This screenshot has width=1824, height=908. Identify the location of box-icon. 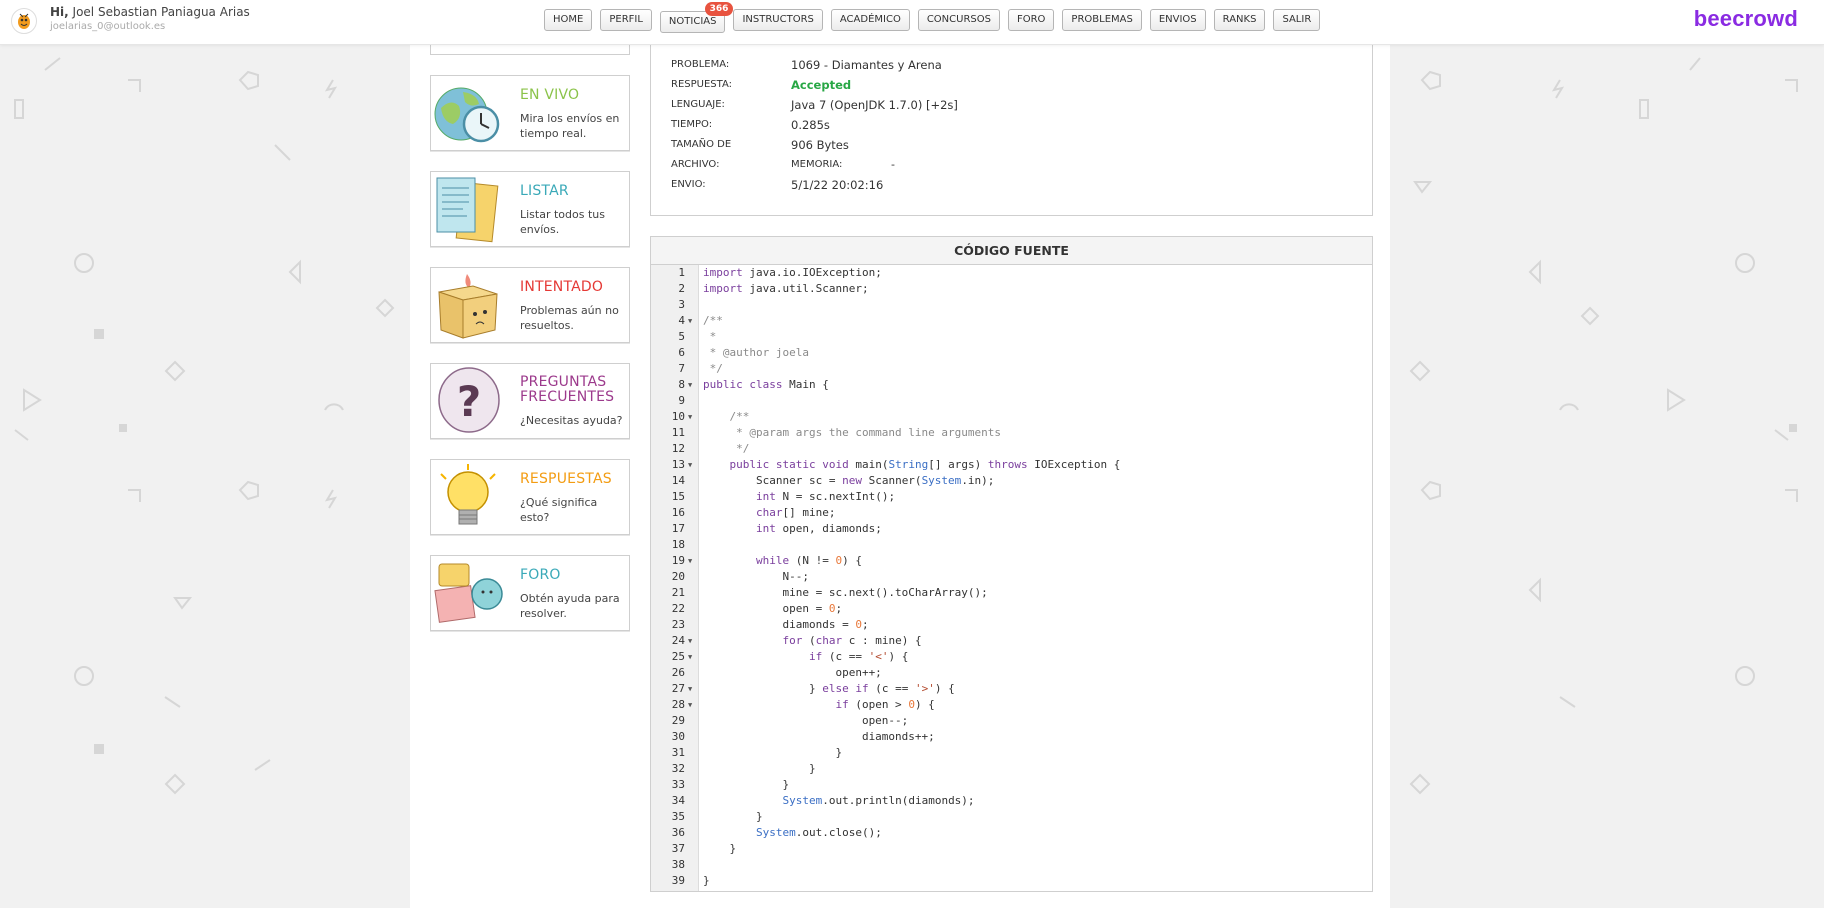
(468, 306).